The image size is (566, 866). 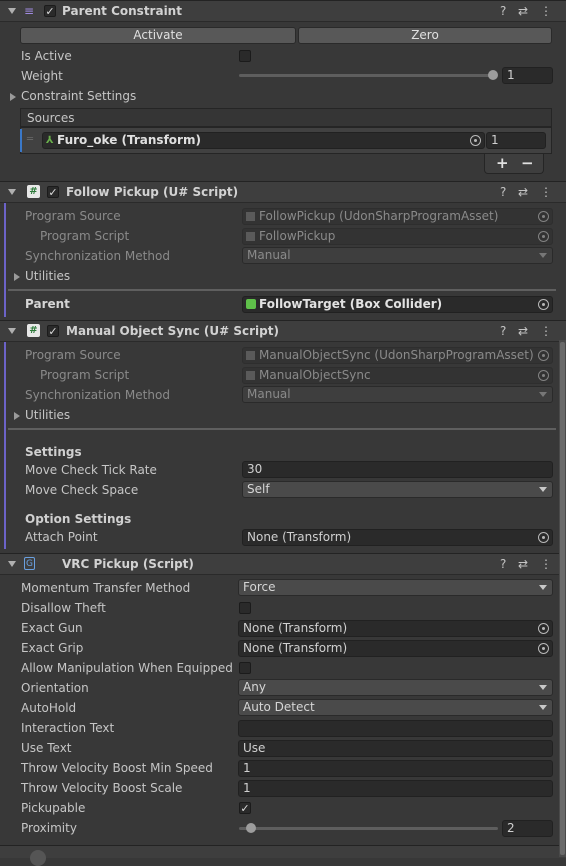 What do you see at coordinates (152, 192) in the screenshot?
I see `component-title: Follow Pickup (U# Script)` at bounding box center [152, 192].